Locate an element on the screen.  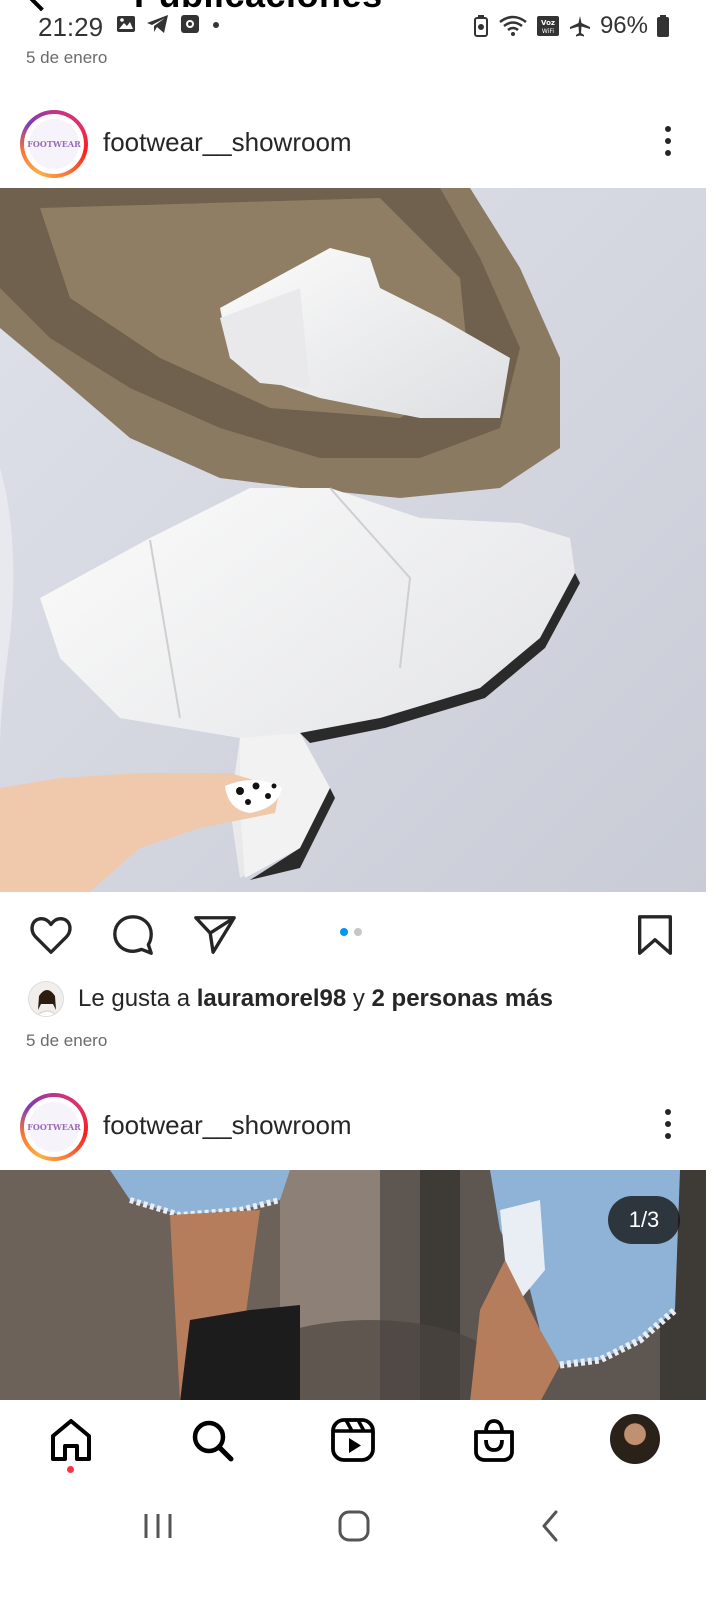
battery-percentage: 96% is located at coordinates (623, 25).